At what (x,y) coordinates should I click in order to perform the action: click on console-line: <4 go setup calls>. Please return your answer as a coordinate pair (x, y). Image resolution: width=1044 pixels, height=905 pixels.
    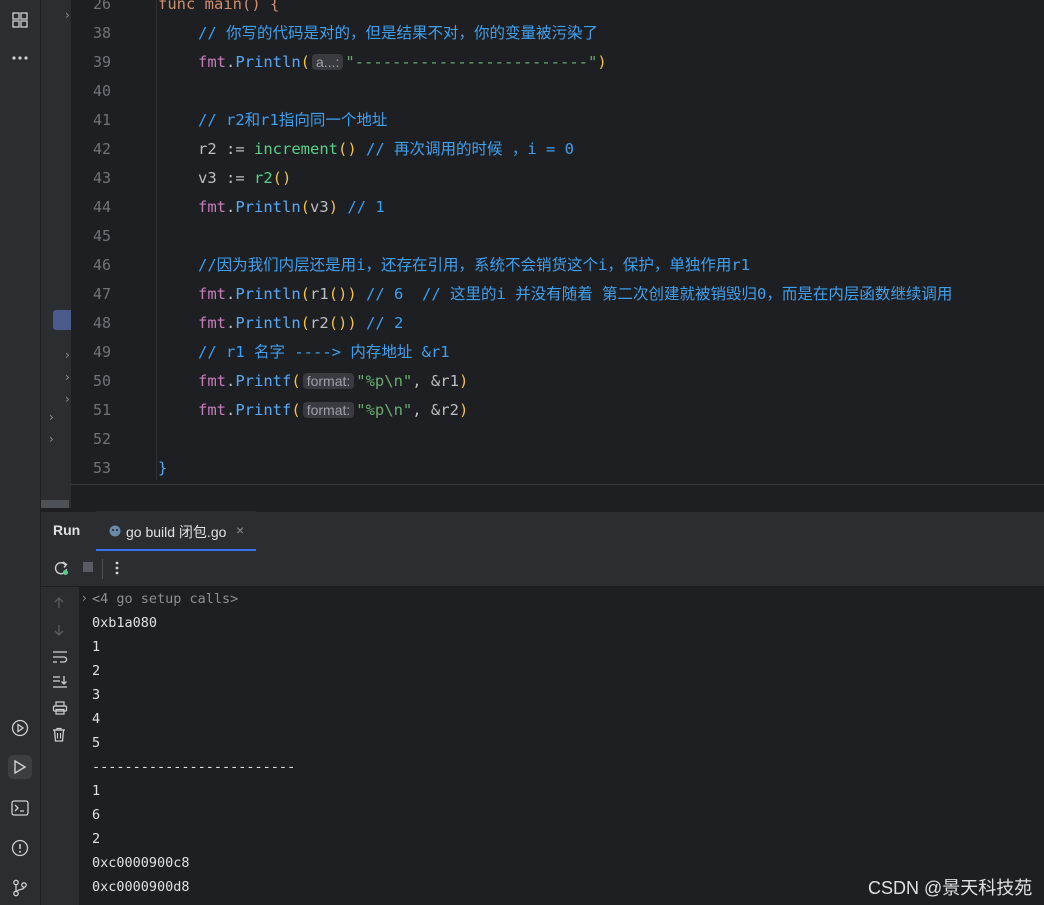
    Looking at the image, I should click on (165, 599).